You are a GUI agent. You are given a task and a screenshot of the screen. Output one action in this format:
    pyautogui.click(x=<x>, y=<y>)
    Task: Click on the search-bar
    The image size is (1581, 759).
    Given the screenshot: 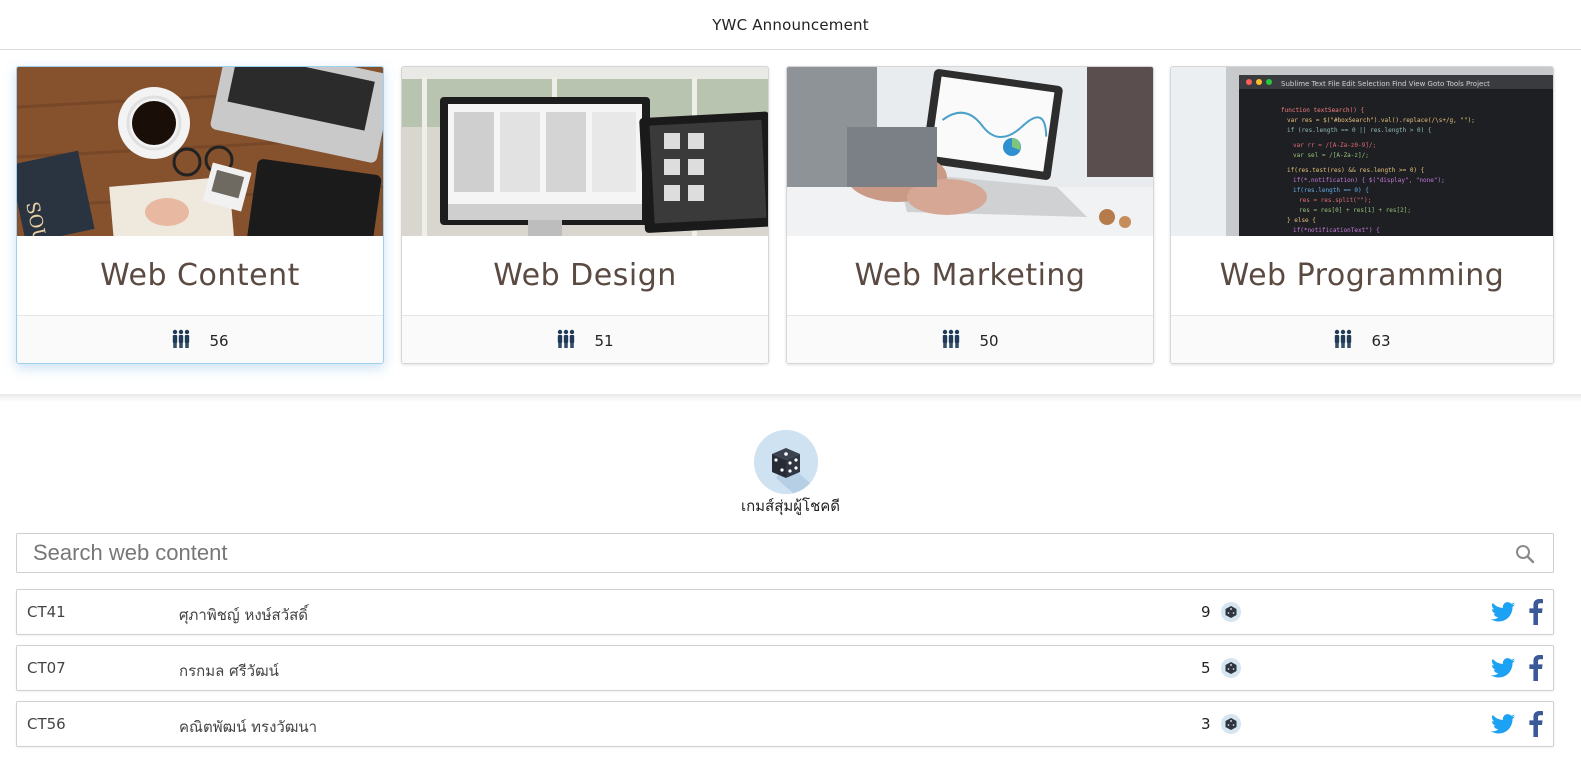 What is the action you would take?
    pyautogui.click(x=785, y=553)
    